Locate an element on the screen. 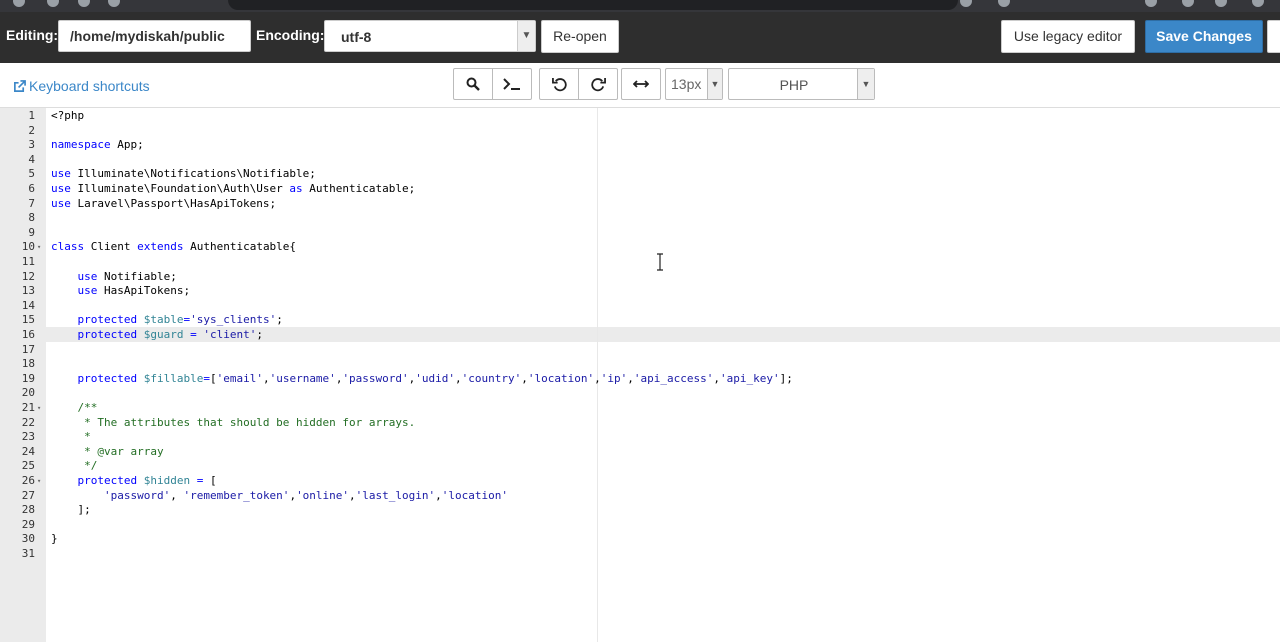  code-token: $fillable is located at coordinates (173, 378).